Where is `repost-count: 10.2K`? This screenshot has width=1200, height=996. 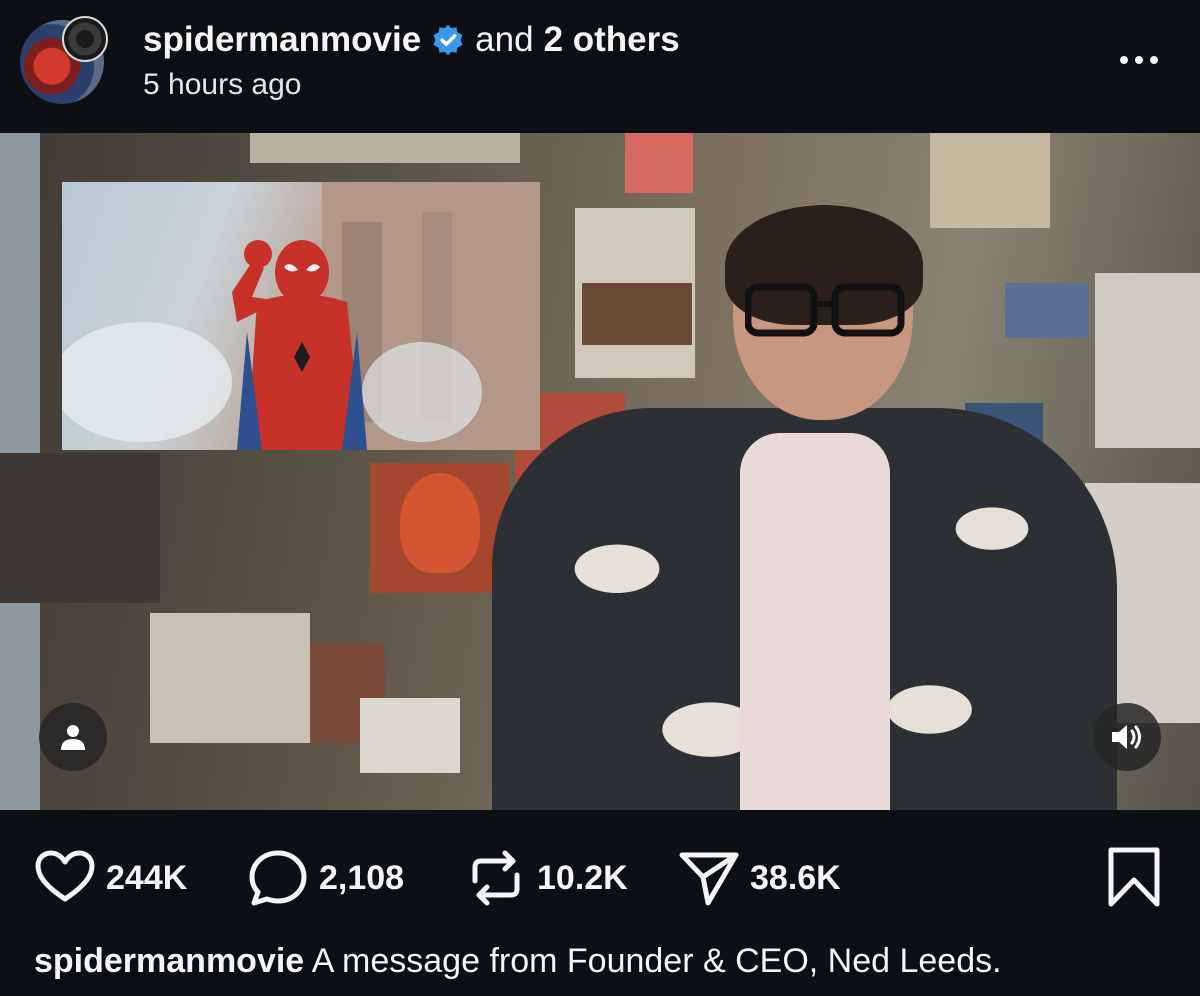 repost-count: 10.2K is located at coordinates (582, 877).